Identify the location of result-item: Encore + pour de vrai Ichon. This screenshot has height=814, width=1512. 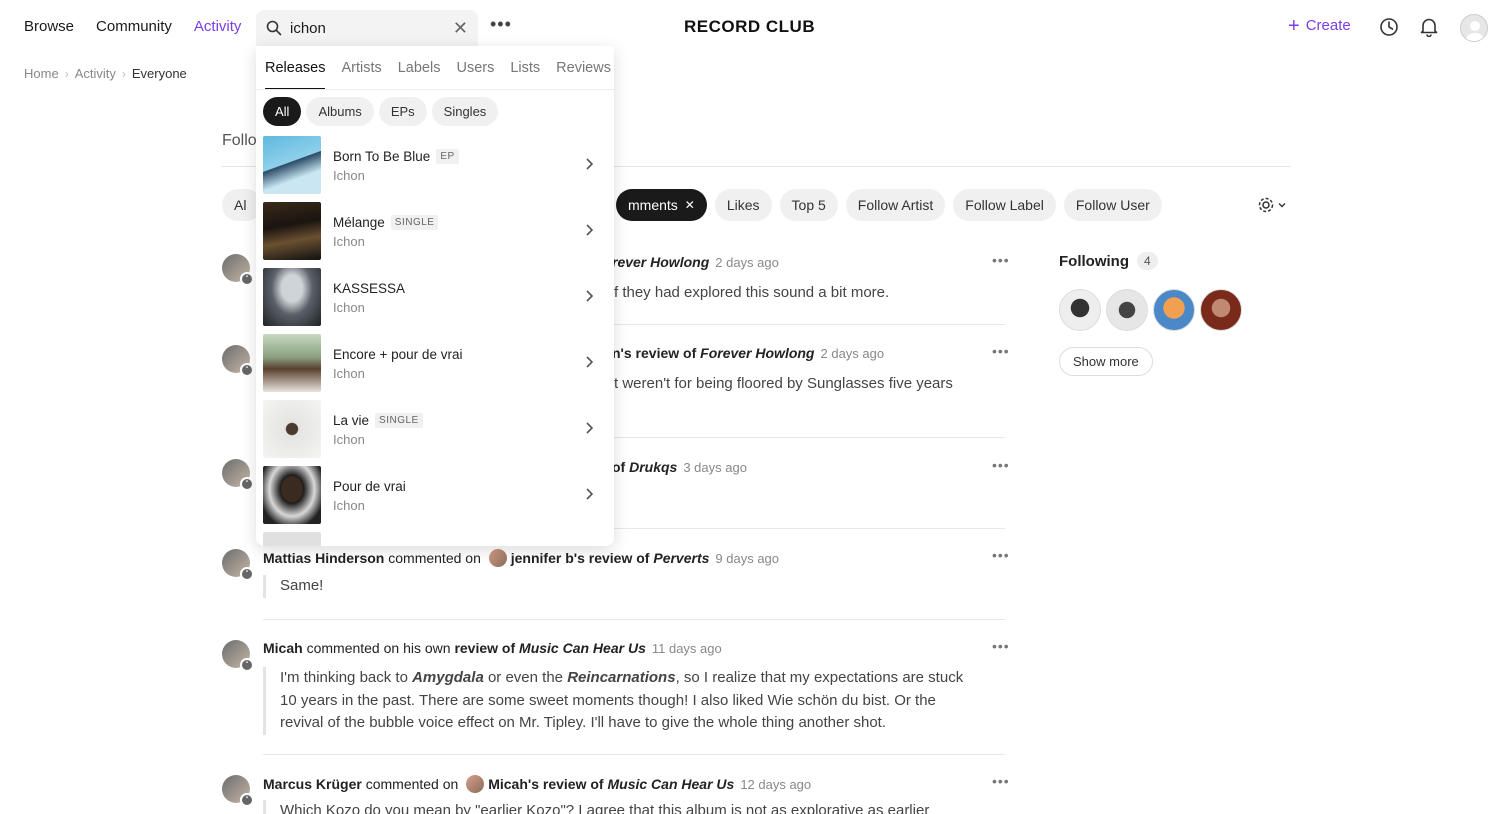
(435, 366).